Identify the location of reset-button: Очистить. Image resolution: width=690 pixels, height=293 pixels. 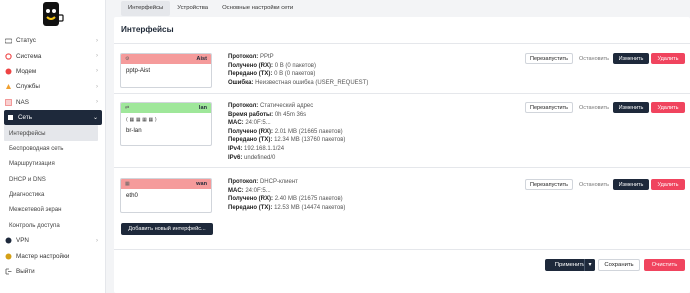
(664, 265).